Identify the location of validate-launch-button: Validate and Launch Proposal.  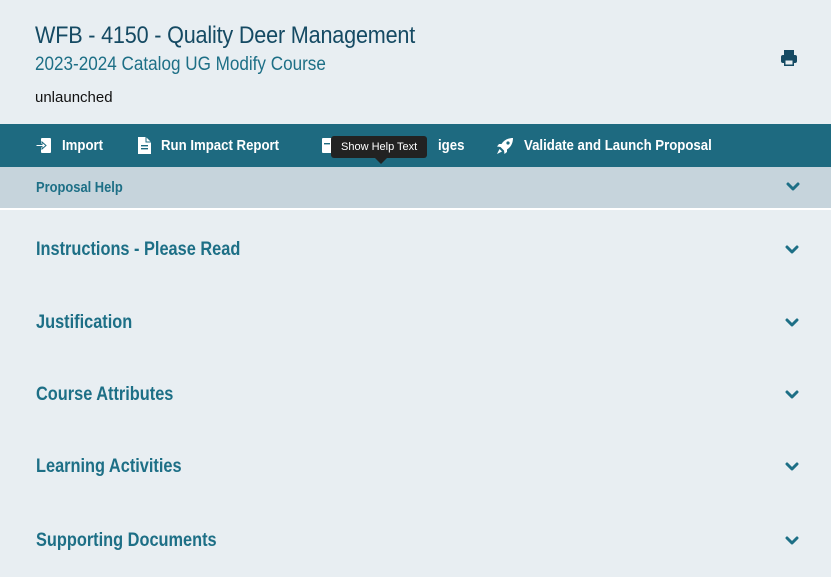
(616, 145).